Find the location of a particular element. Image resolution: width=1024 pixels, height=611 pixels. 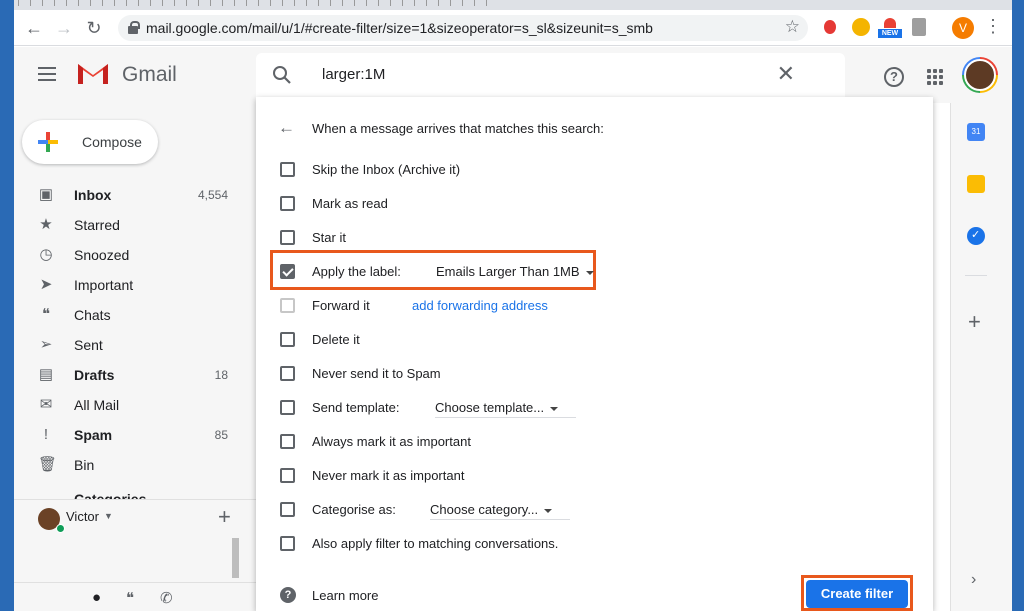

conversations-tab-icon: ❝ is located at coordinates (130, 598).